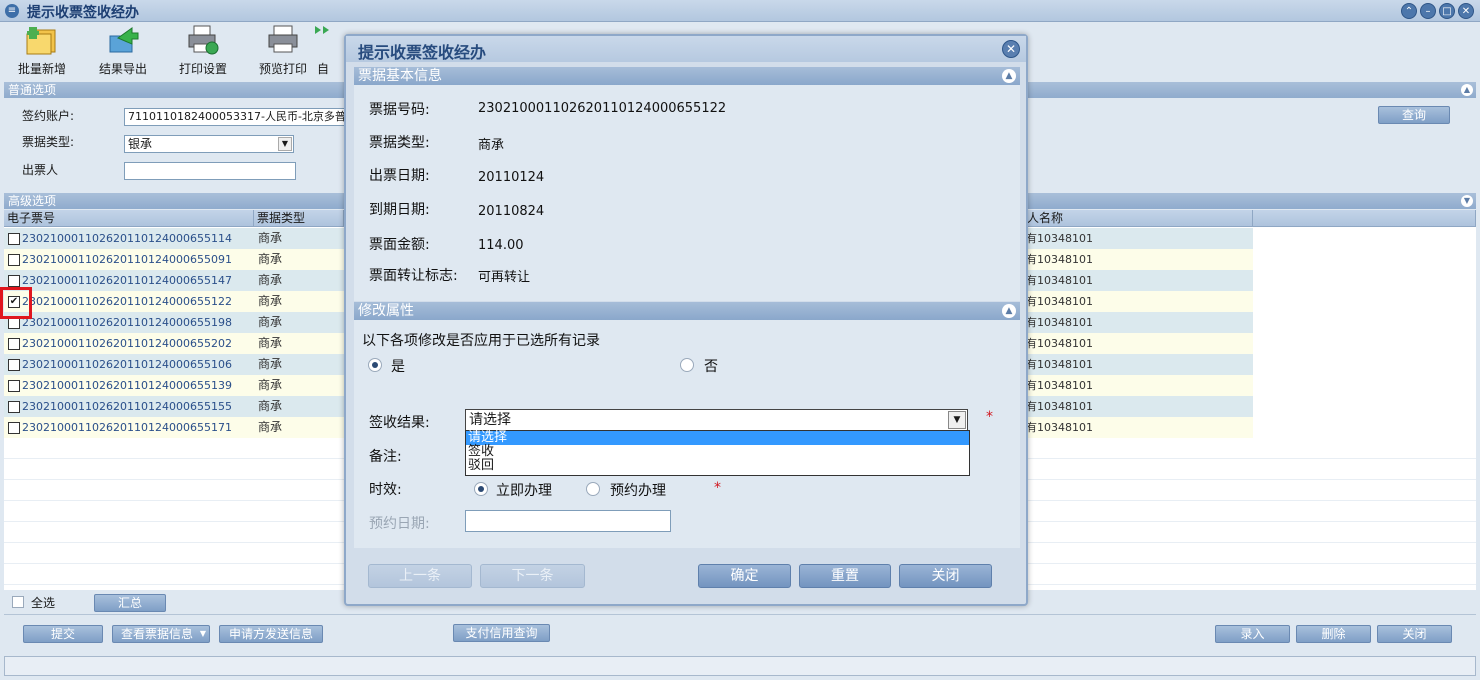 Image resolution: width=1480 pixels, height=680 pixels. I want to click on bill-type-select: 银承 ▼, so click(209, 144).